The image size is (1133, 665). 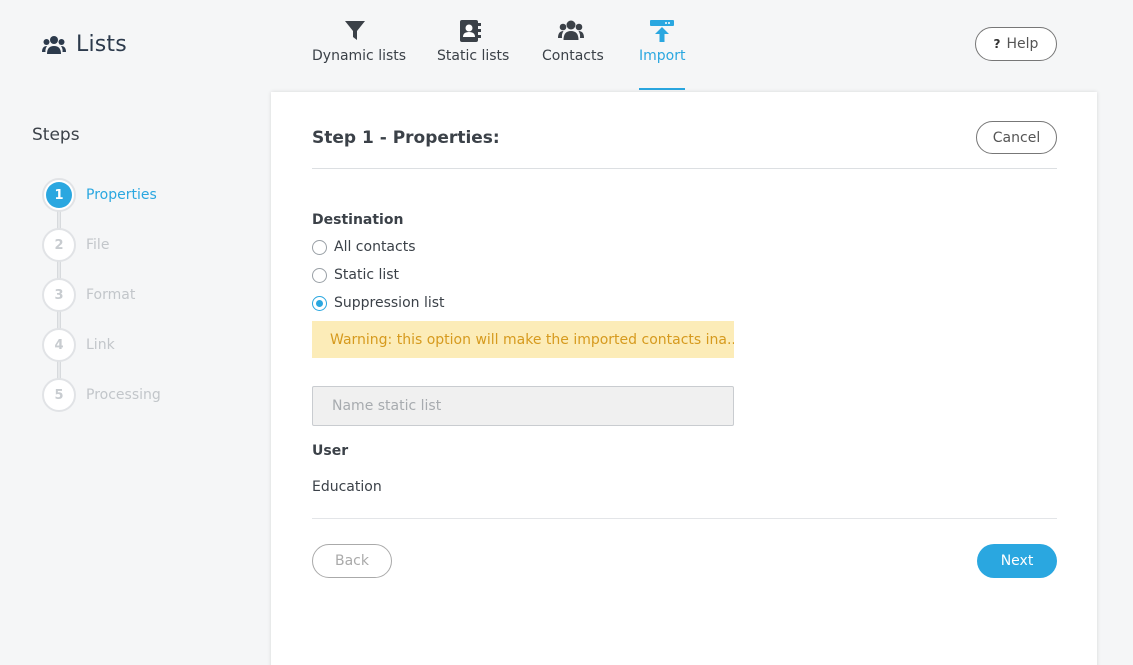 What do you see at coordinates (98, 245) in the screenshot?
I see `step-label: File` at bounding box center [98, 245].